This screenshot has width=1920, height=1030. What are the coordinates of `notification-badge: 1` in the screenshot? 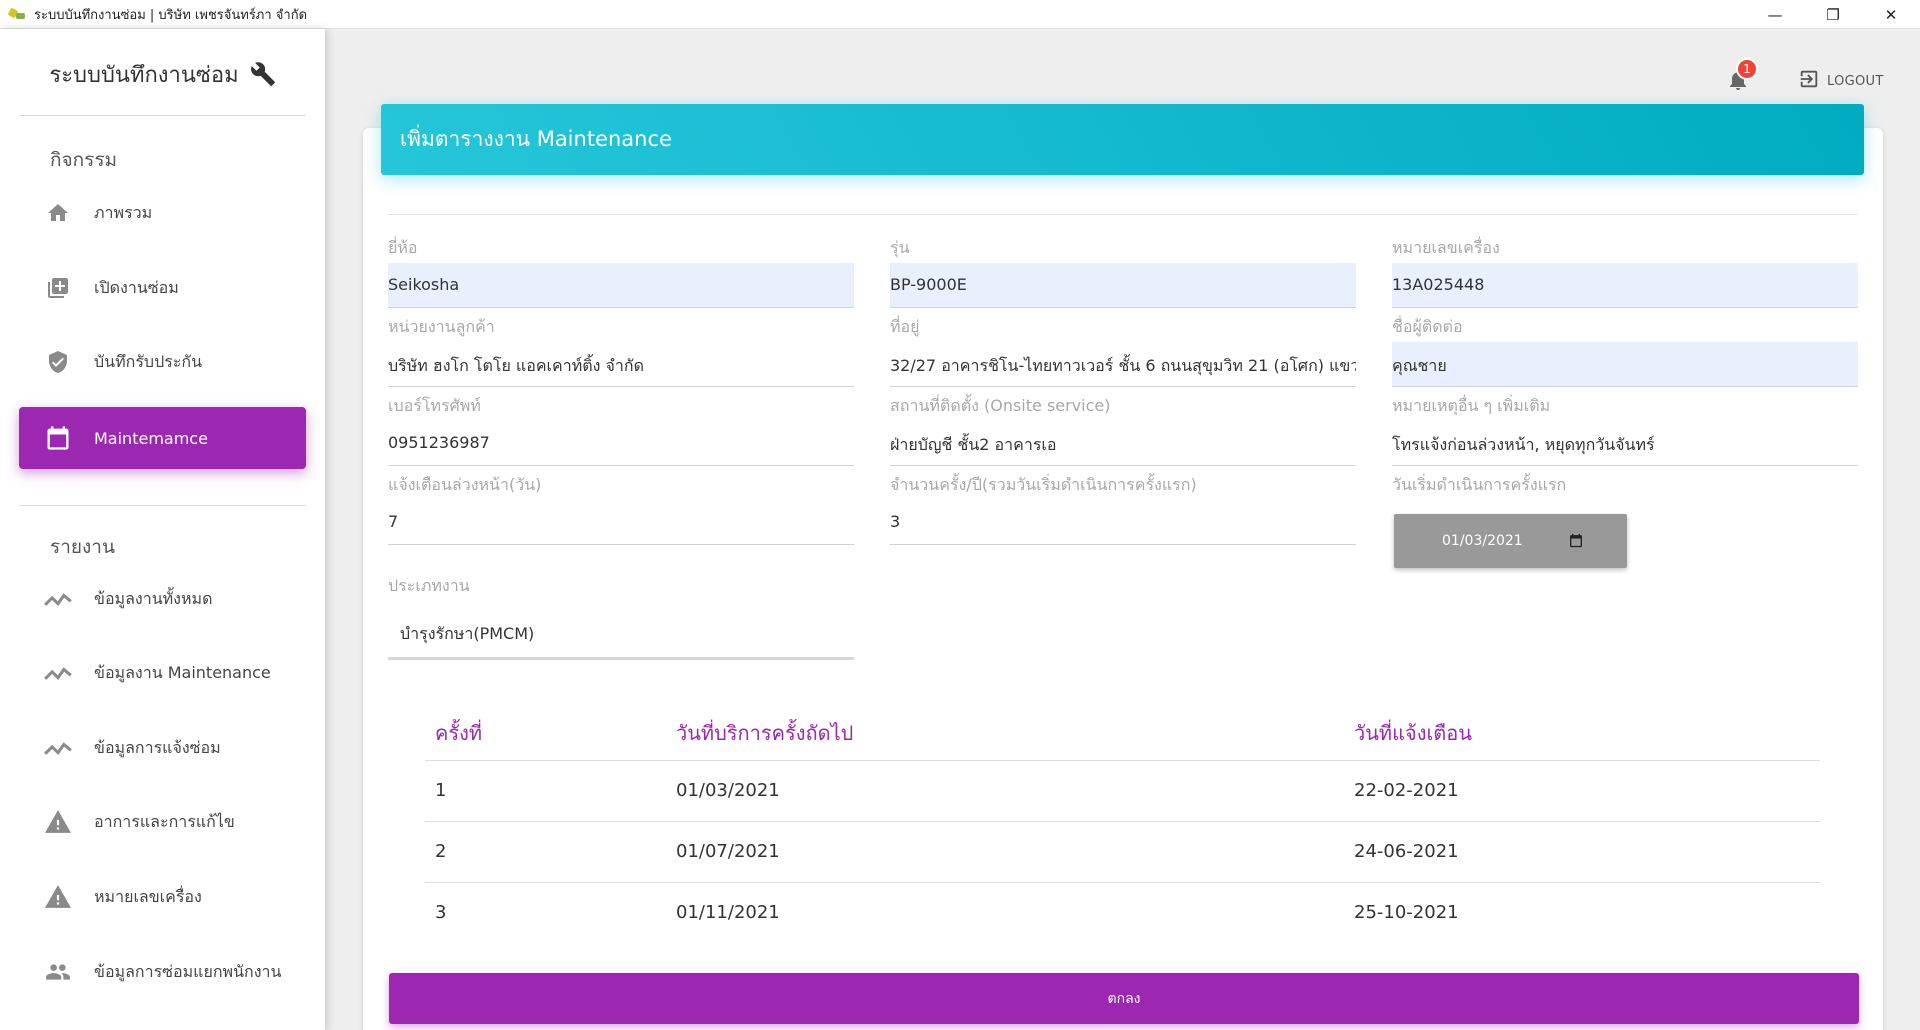 It's located at (1747, 69).